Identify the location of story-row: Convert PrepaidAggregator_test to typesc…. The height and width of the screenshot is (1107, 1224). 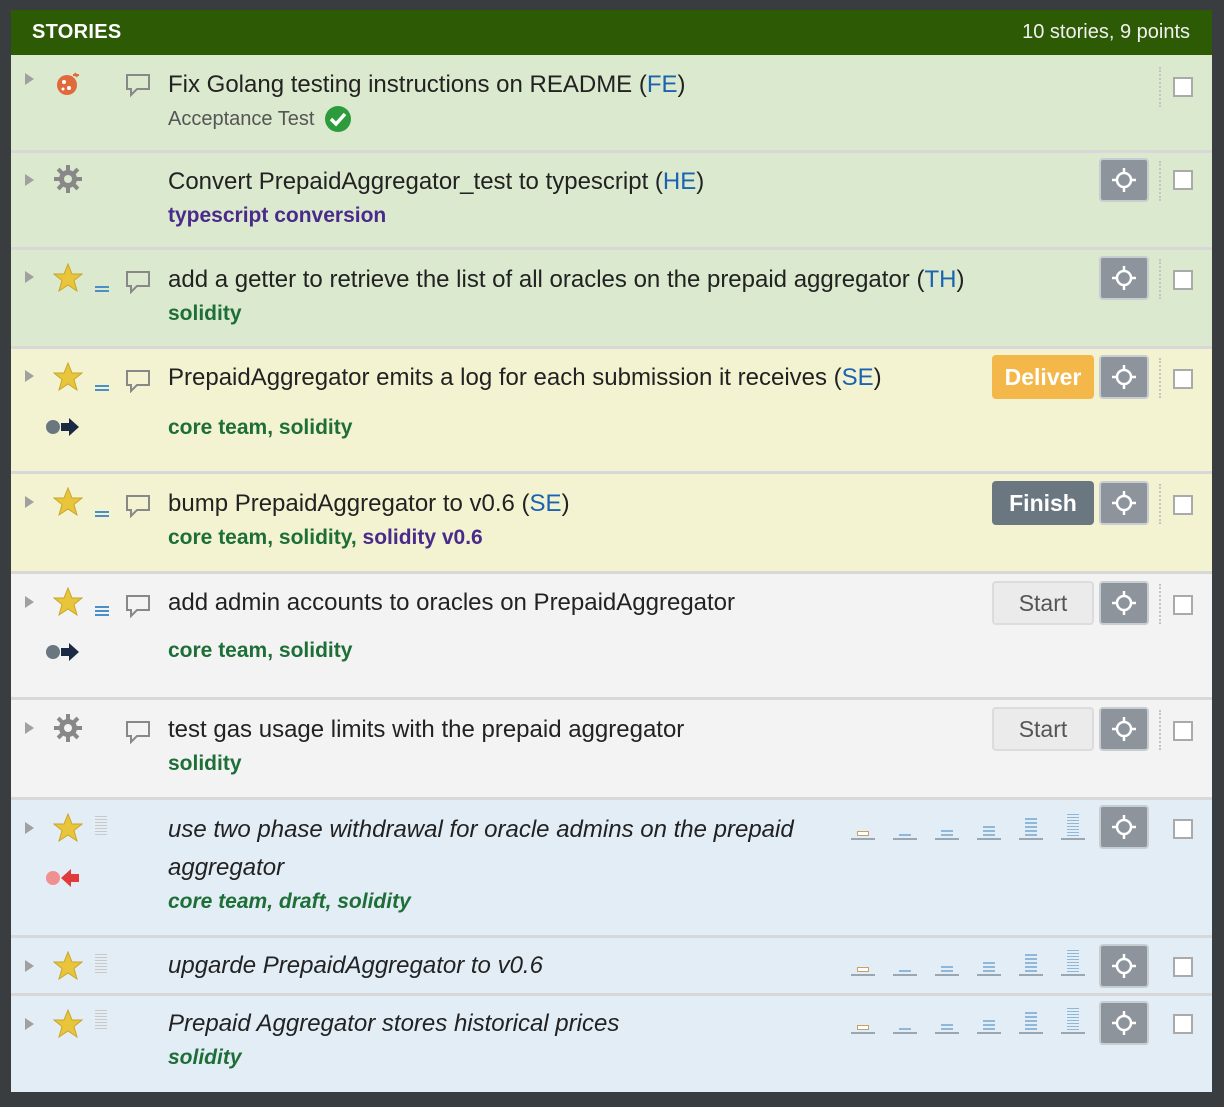
(611, 201).